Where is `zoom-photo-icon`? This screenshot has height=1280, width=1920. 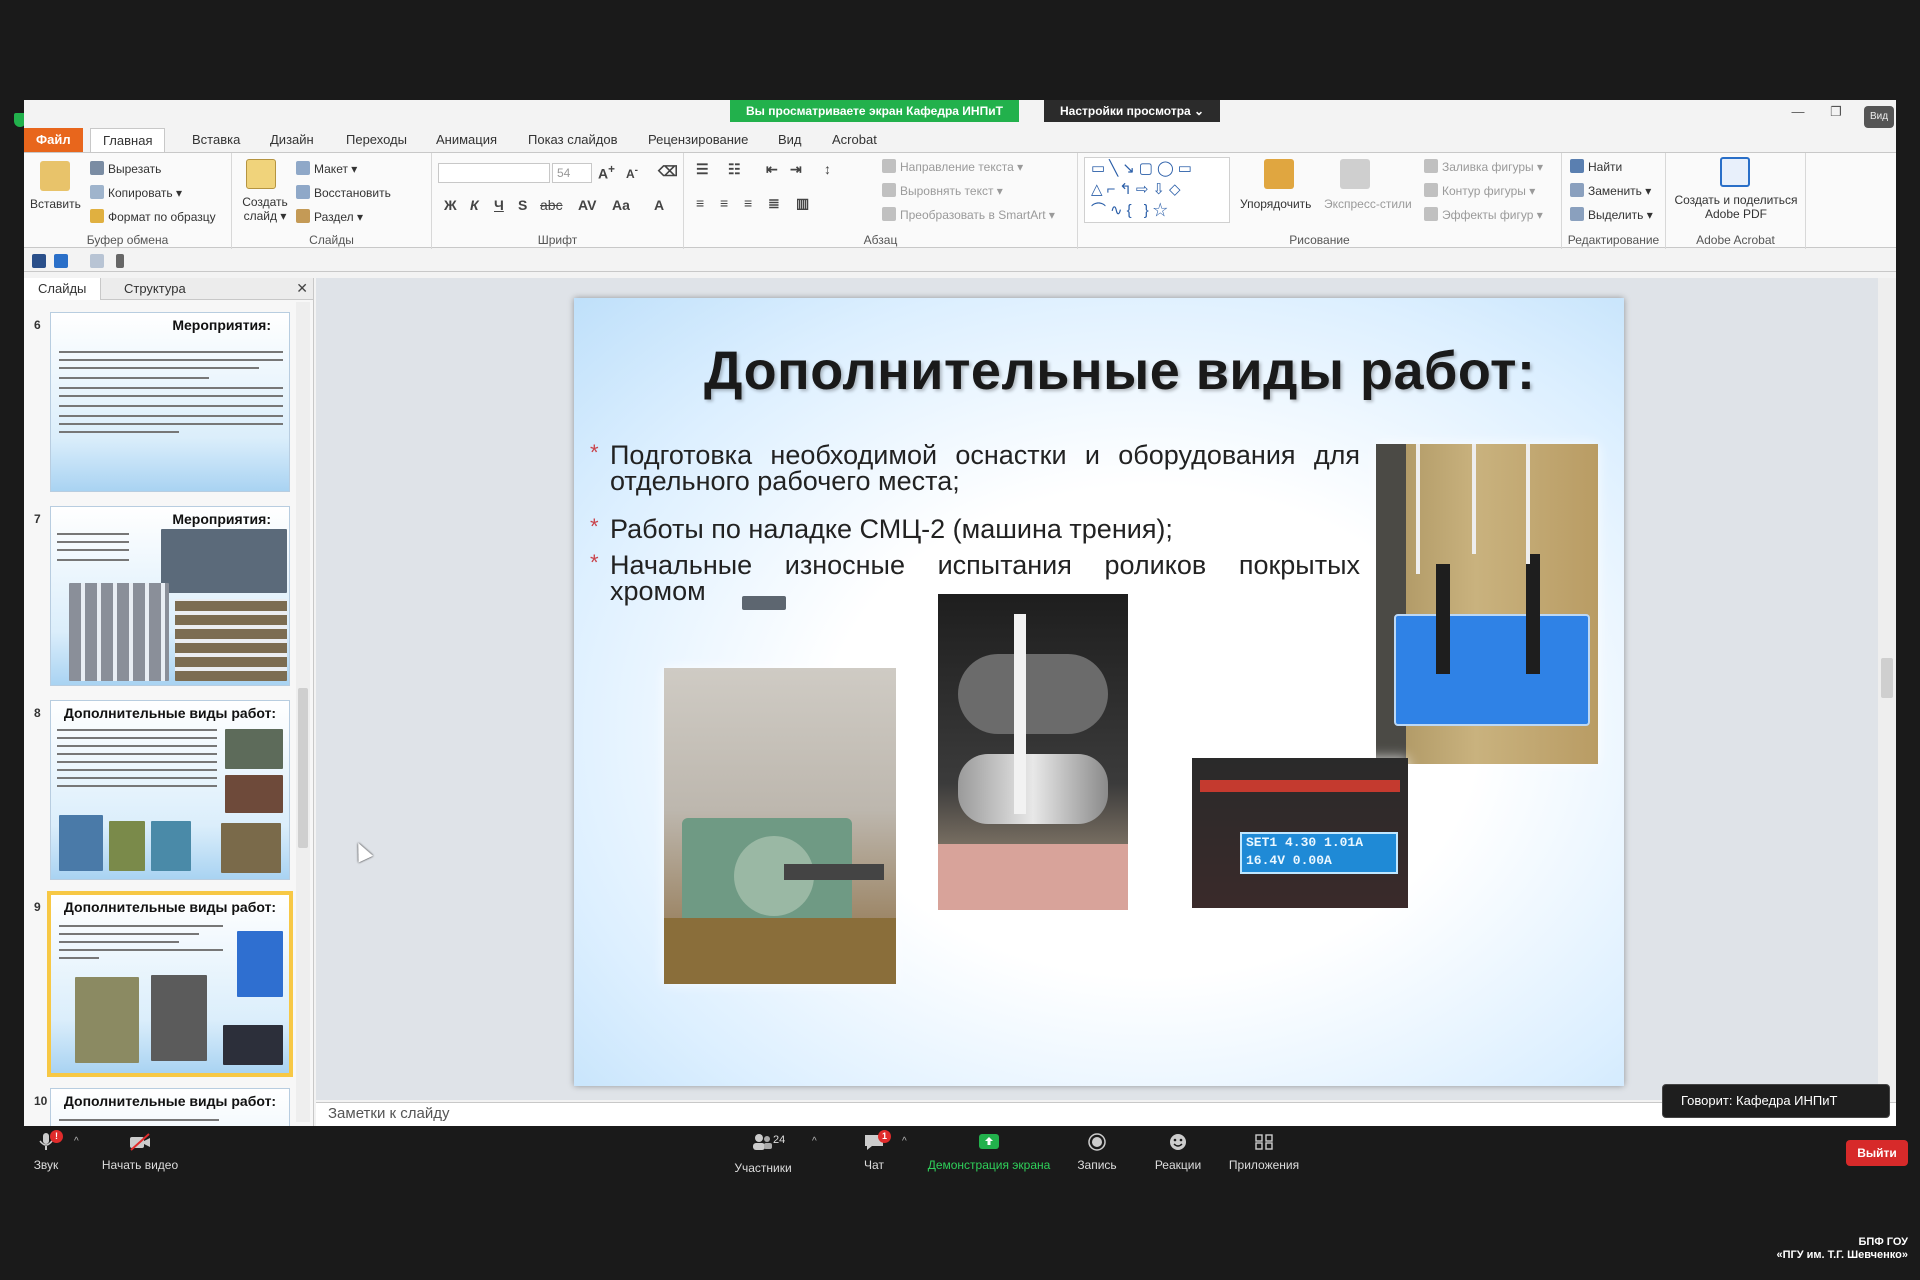
zoom-photo-icon is located at coordinates (764, 603).